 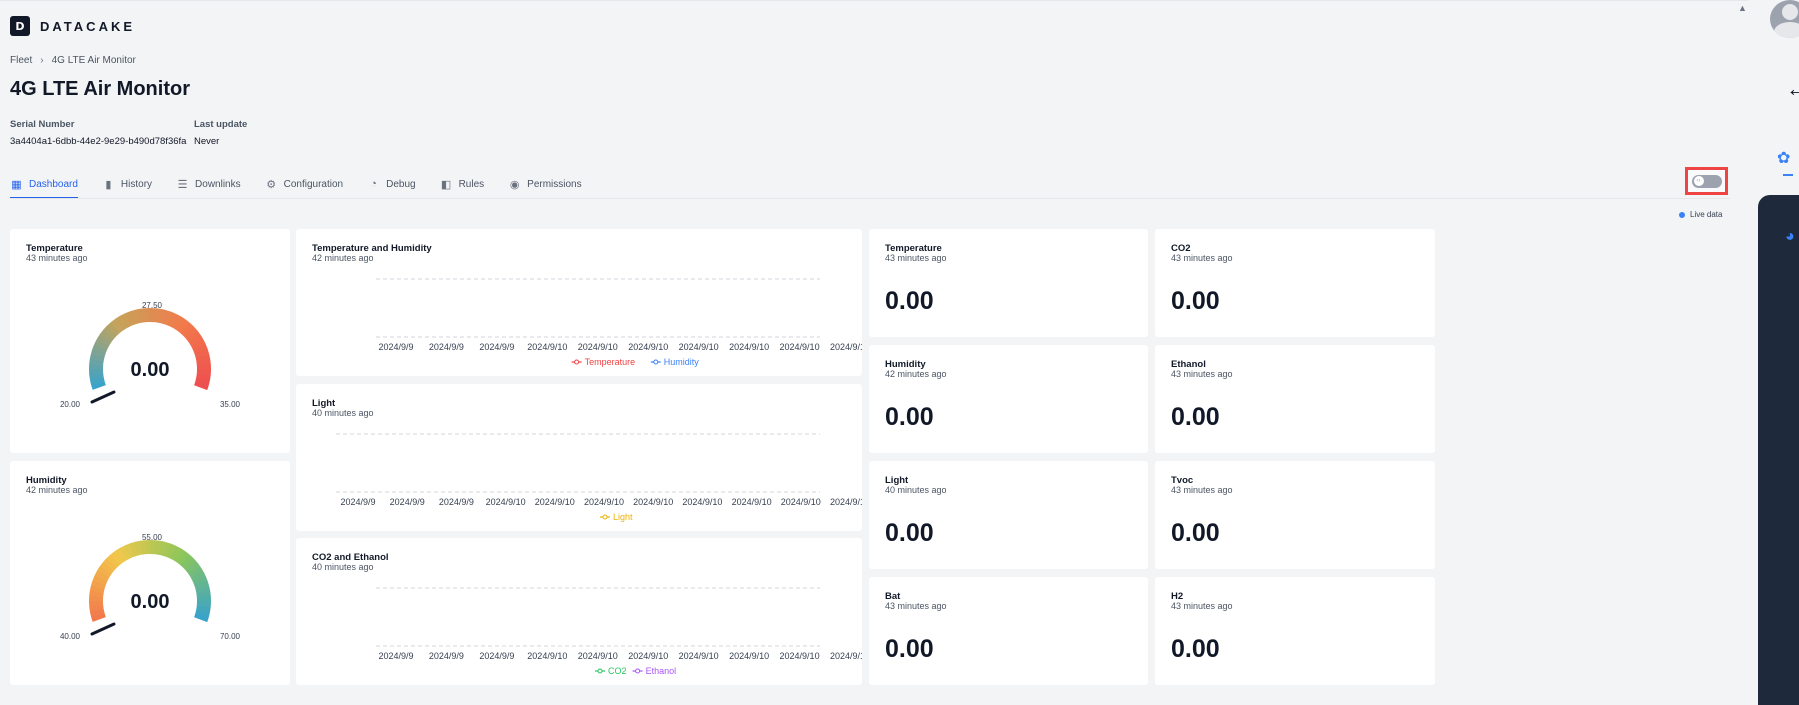 I want to click on bar-chart-icon: ▮, so click(x=108, y=184).